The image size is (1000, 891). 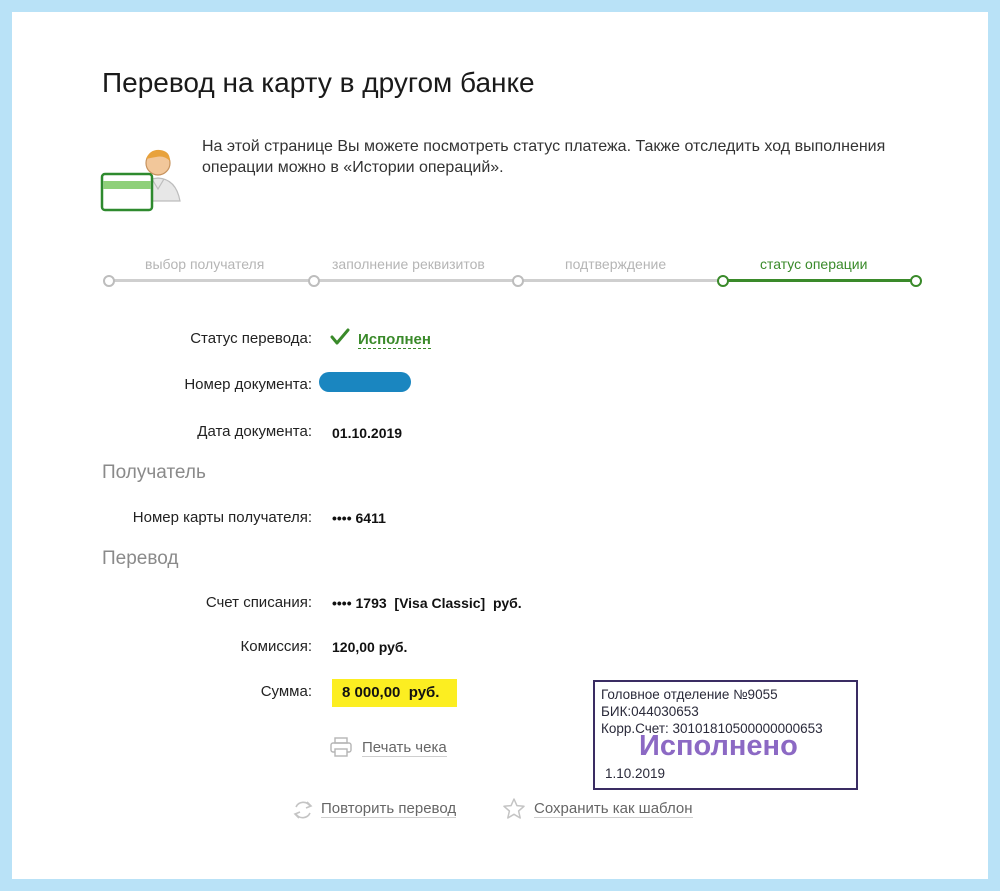 I want to click on status-label: Статус перевода:, so click(x=251, y=338).